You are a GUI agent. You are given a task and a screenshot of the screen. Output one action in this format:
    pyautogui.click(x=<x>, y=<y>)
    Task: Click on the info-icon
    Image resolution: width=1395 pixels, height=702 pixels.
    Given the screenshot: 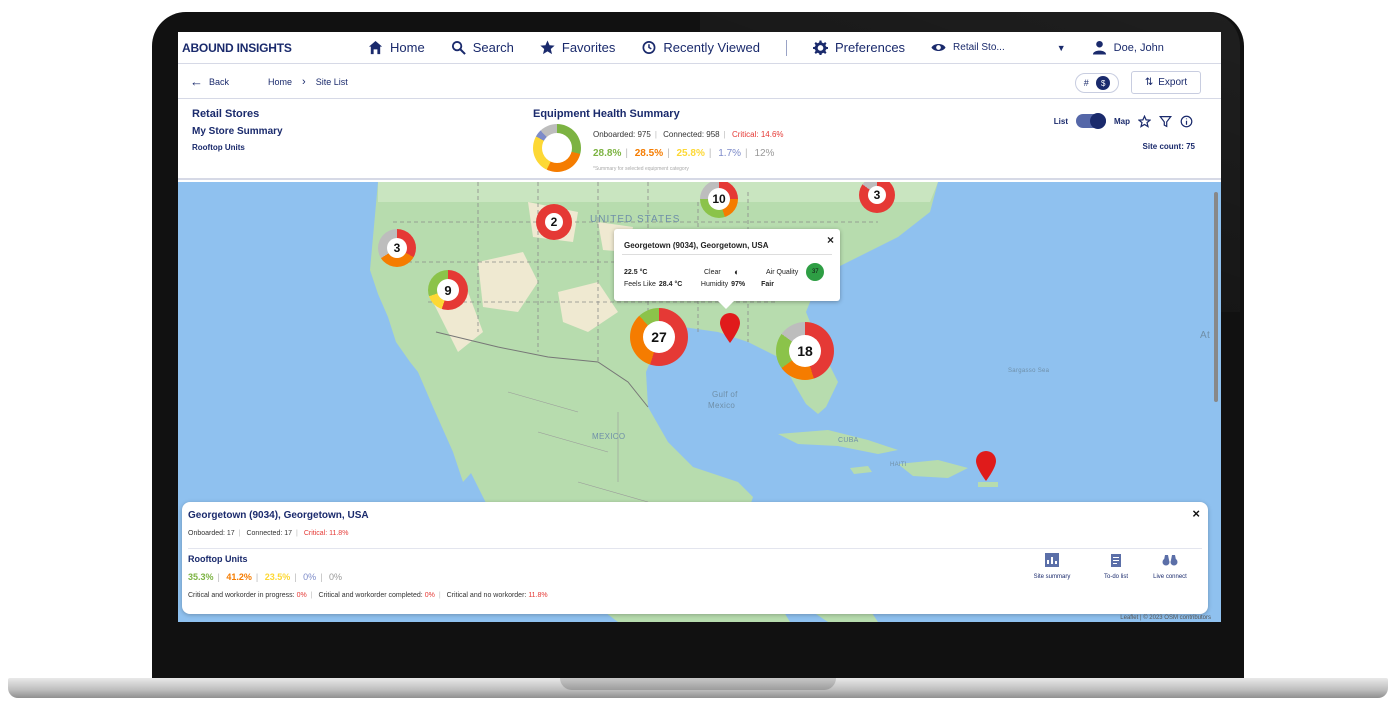 What is the action you would take?
    pyautogui.click(x=1186, y=121)
    